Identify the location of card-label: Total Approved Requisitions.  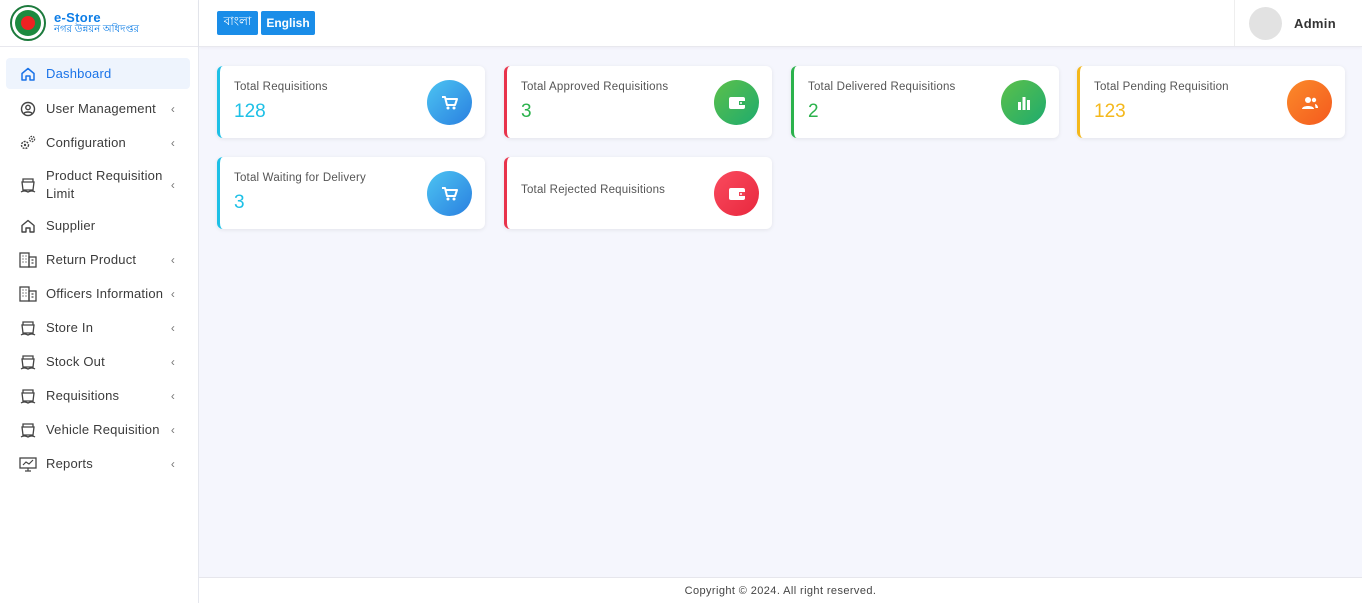
(595, 87).